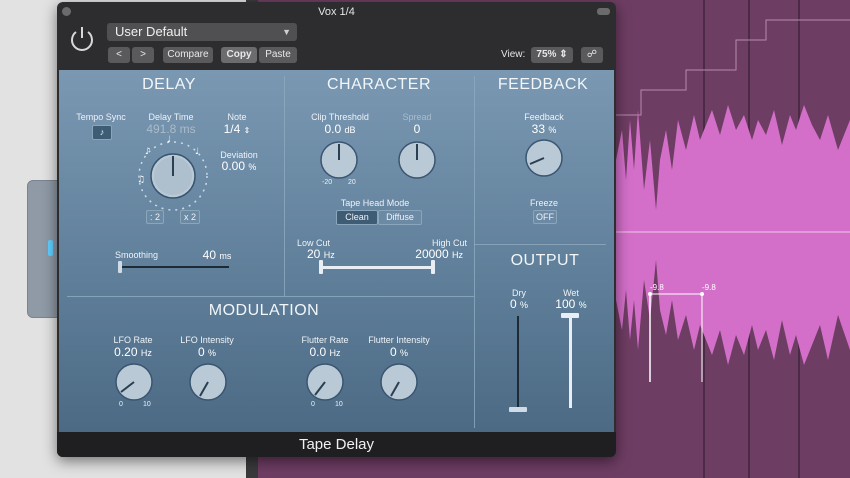 The image size is (850, 478). I want to click on flutter-rate-value: 0.0 Hz, so click(325, 352).